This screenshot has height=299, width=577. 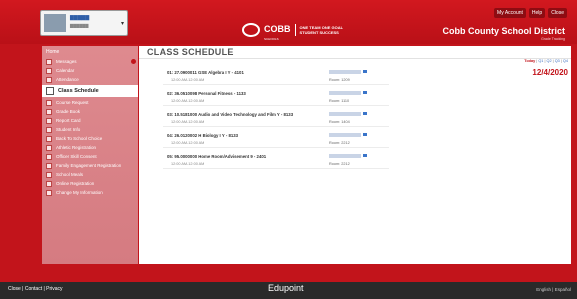 I want to click on sidebar-item: Online Registration, so click(x=90, y=183).